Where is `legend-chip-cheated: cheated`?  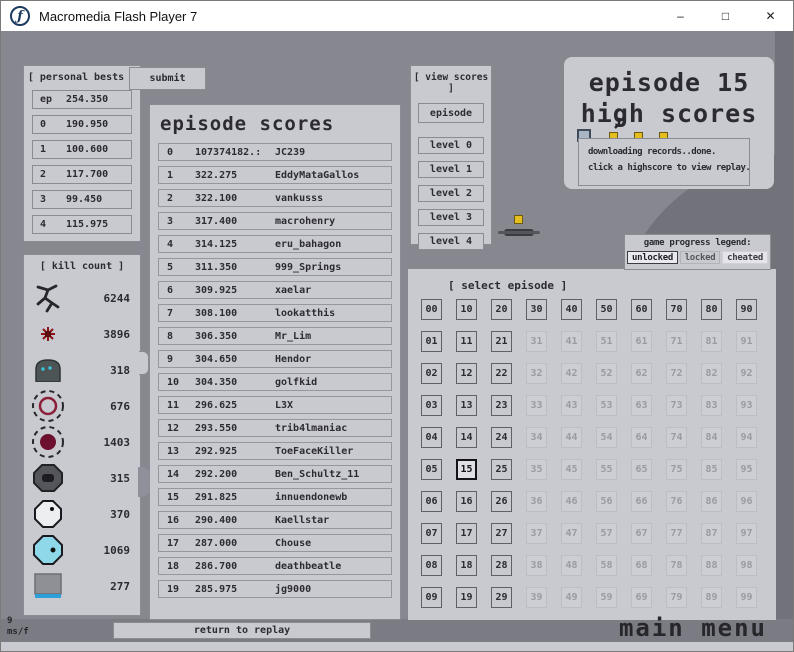
legend-chip-cheated: cheated is located at coordinates (745, 257).